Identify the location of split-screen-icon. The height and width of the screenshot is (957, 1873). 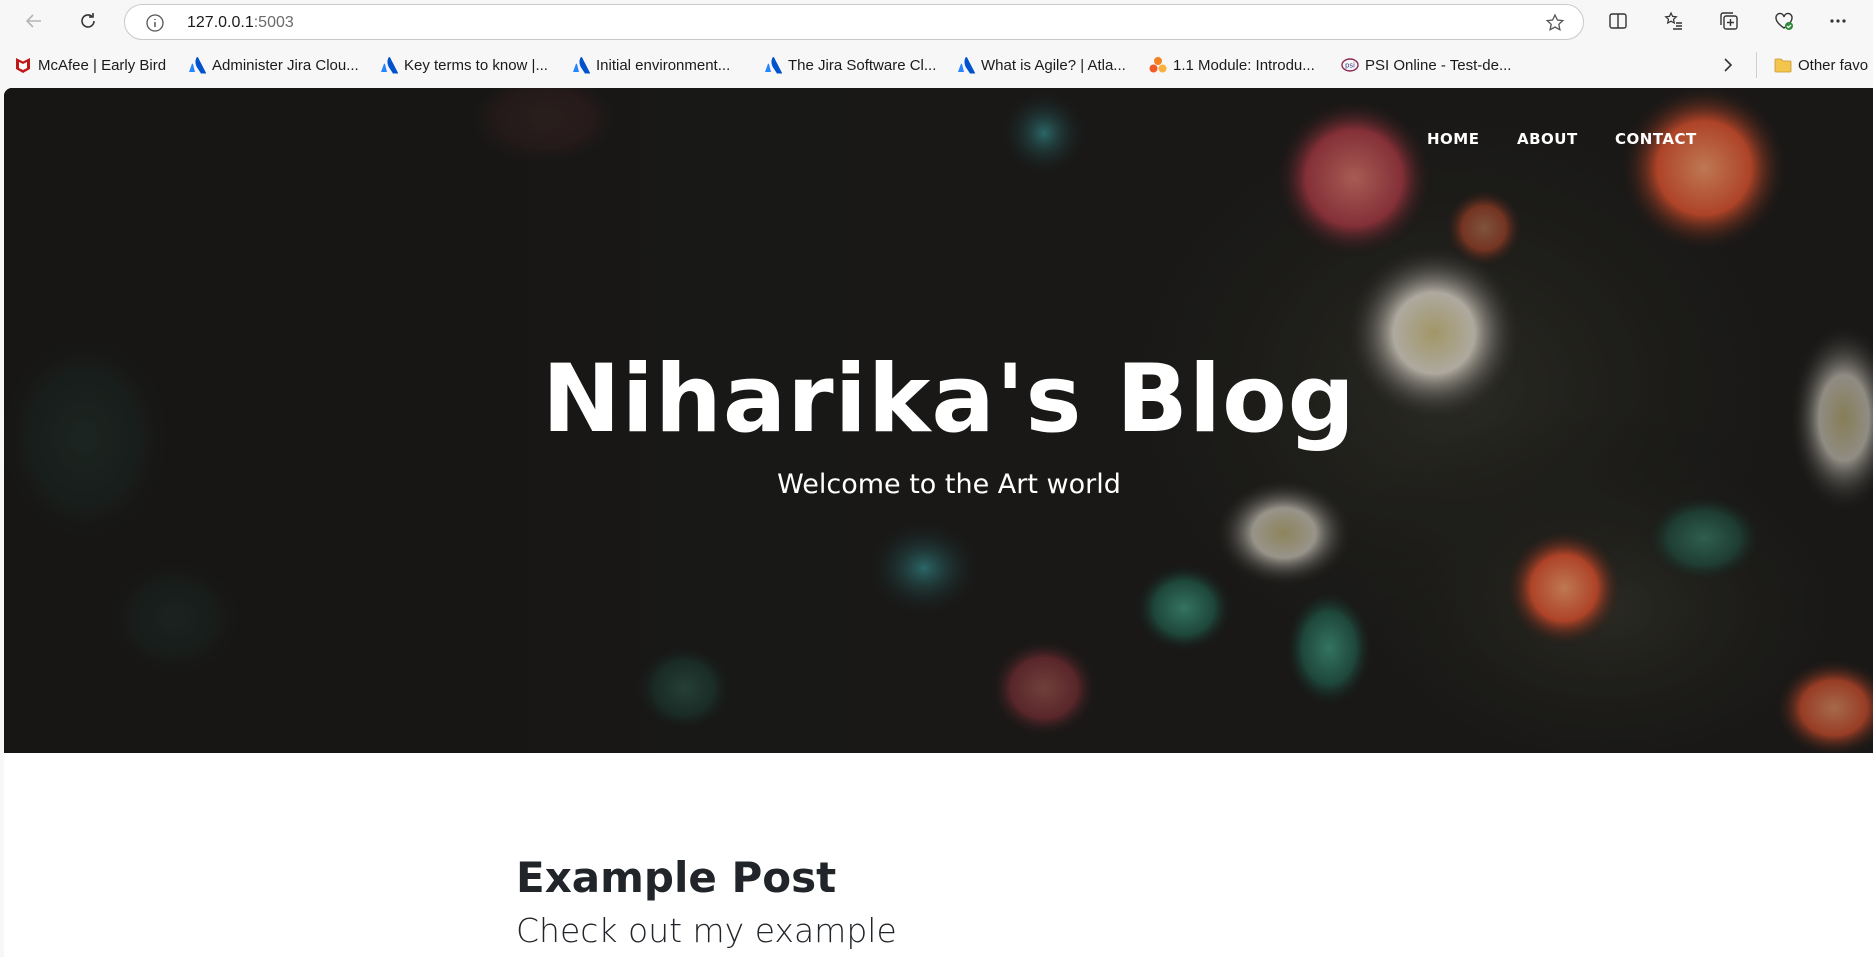
(1618, 21).